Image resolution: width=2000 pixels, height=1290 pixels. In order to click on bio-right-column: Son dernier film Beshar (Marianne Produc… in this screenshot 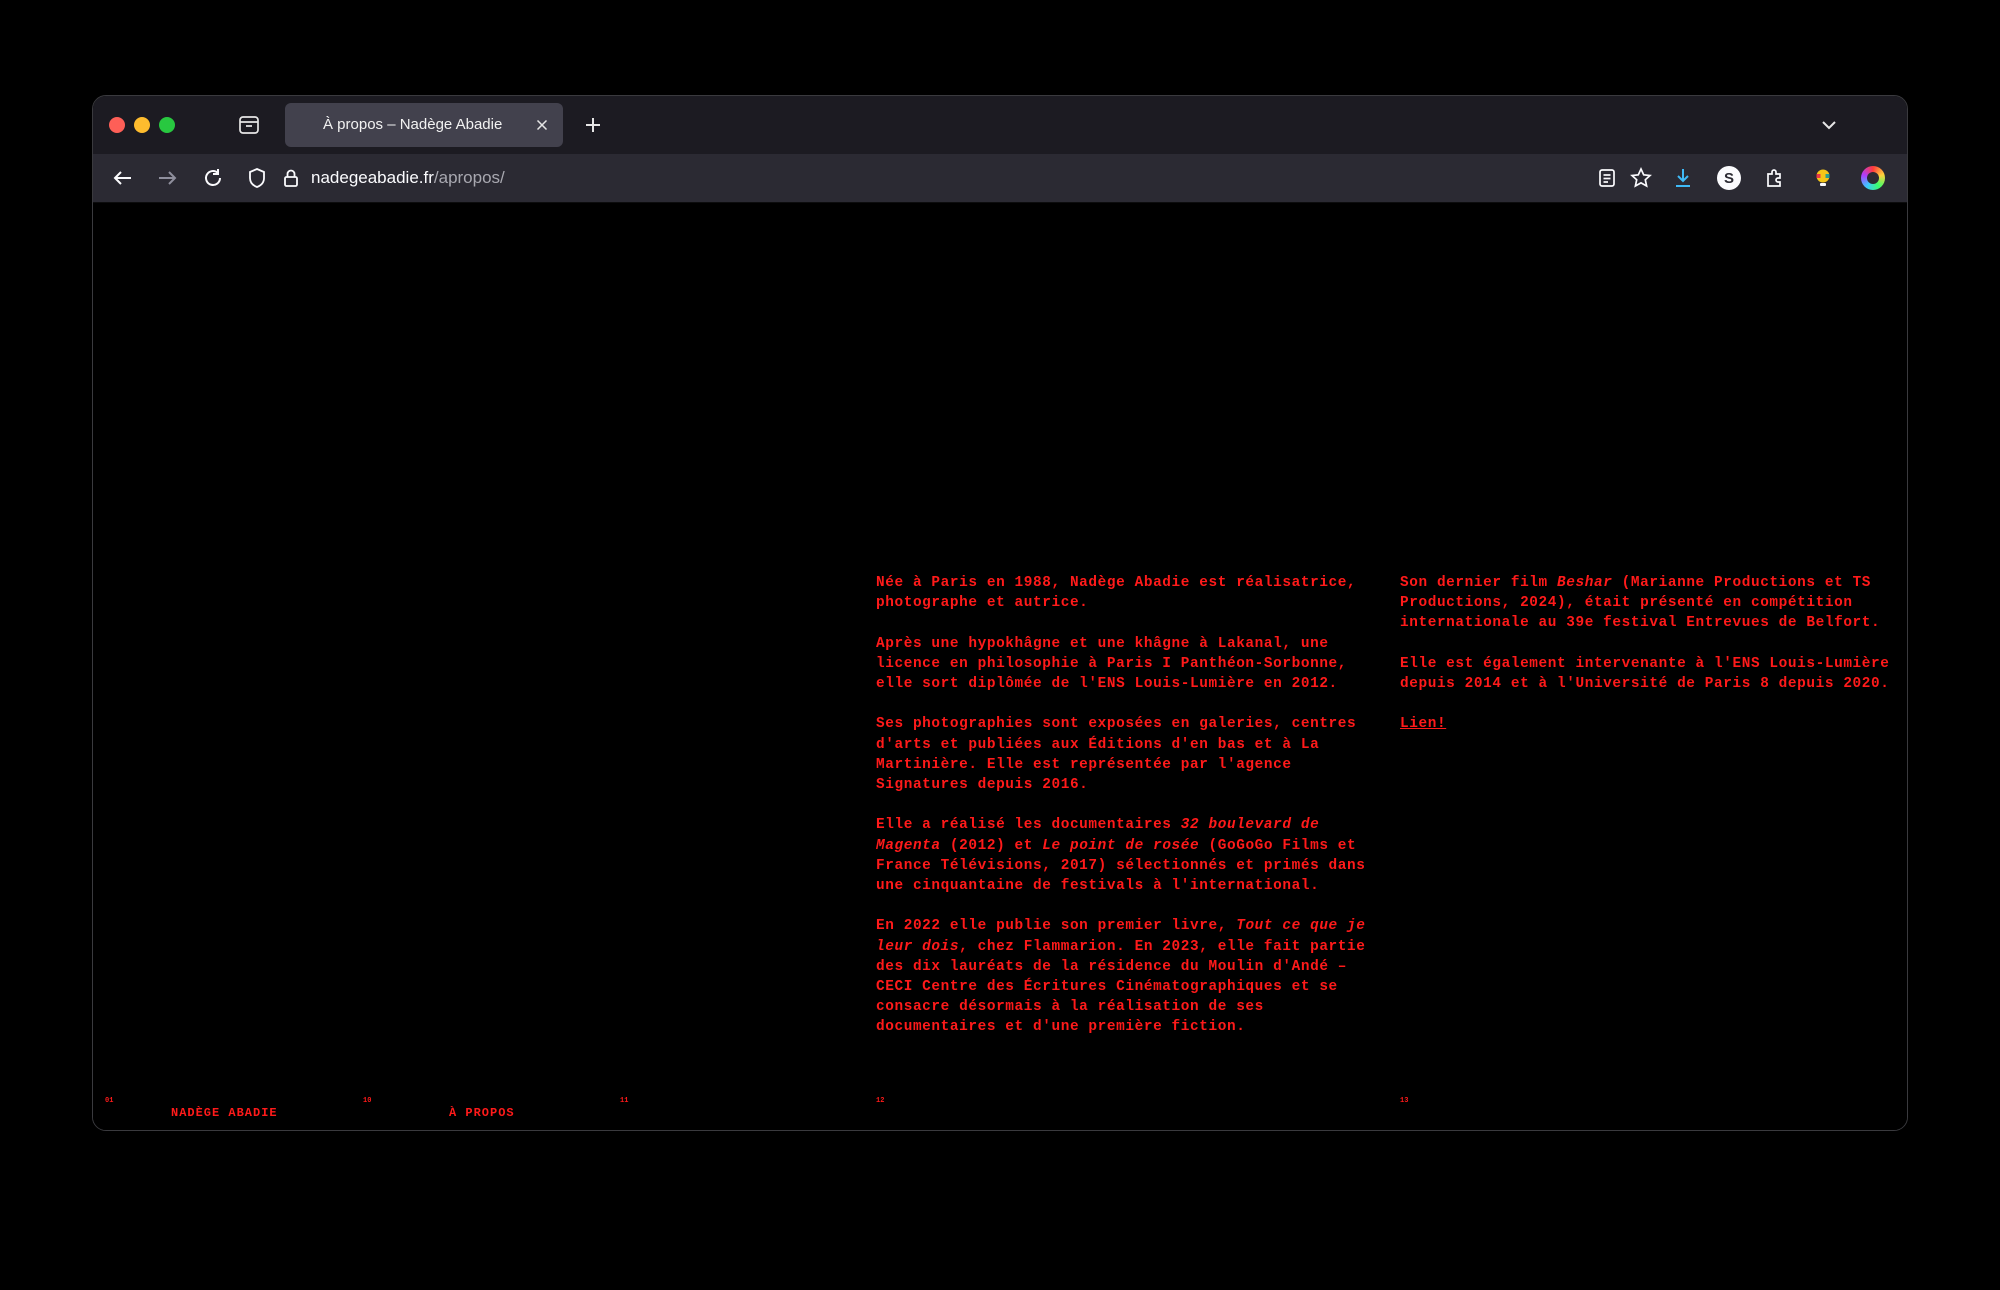, I will do `click(1650, 664)`.